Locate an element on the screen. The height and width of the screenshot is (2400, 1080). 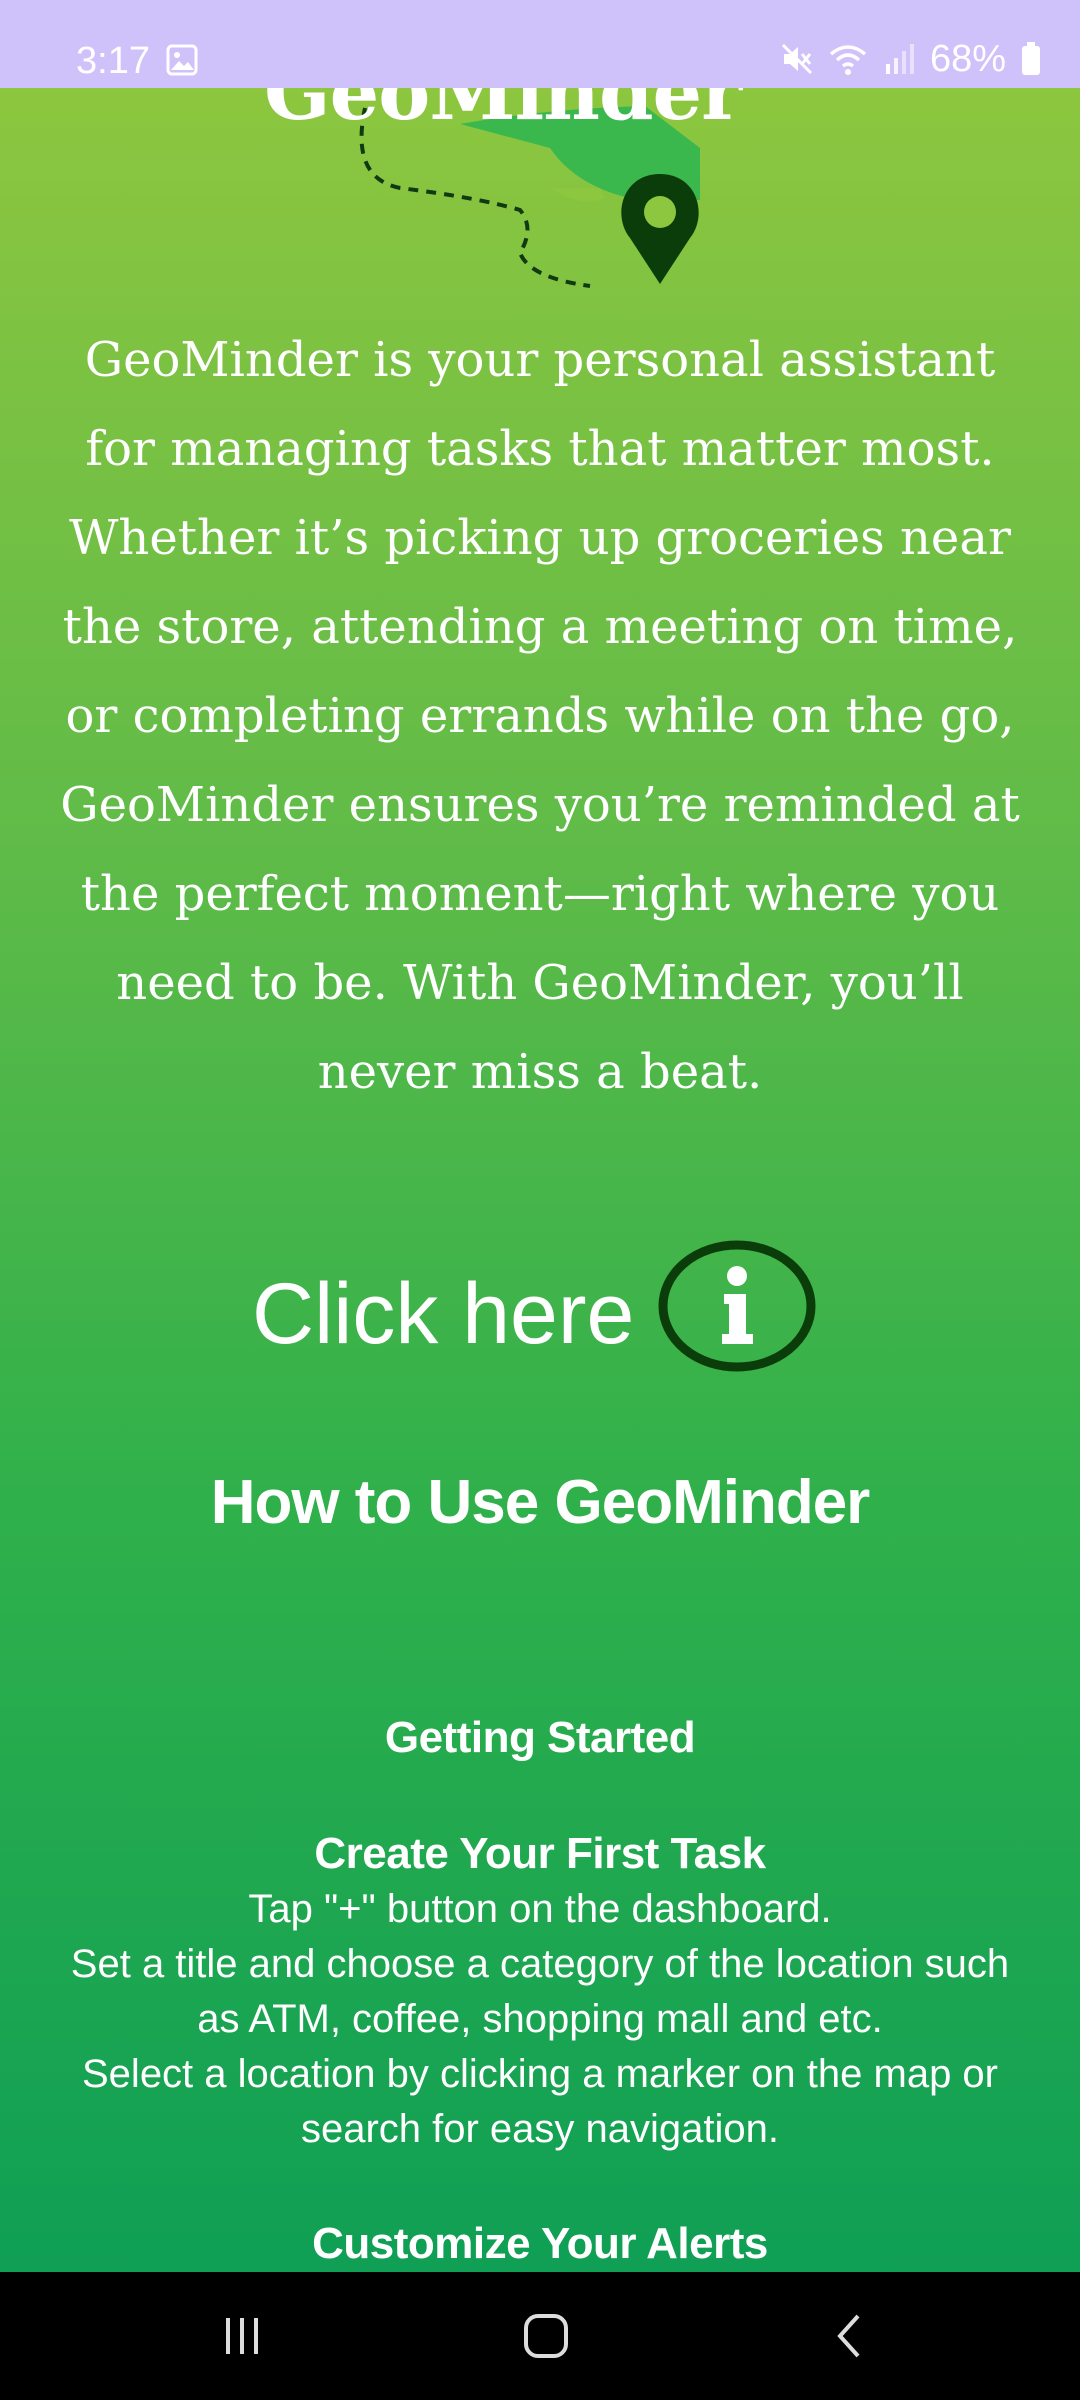
status-icons: 68% is located at coordinates (911, 59).